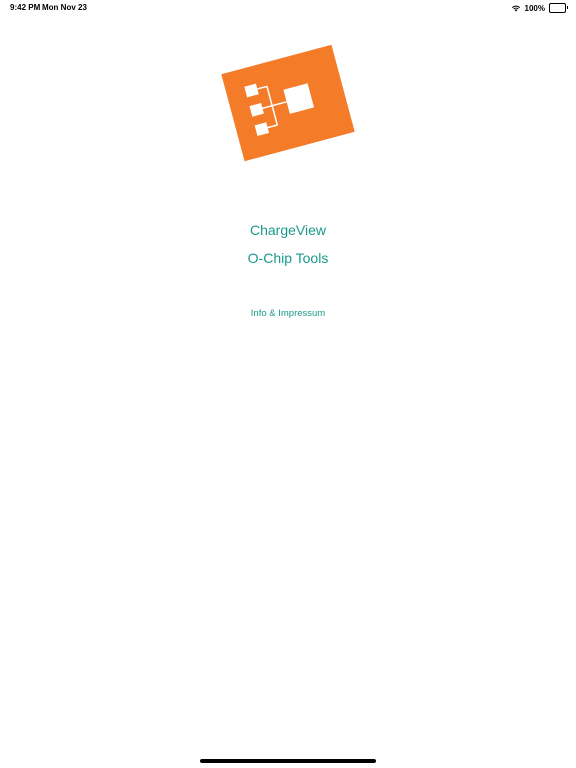  I want to click on wifi-icon, so click(515, 8).